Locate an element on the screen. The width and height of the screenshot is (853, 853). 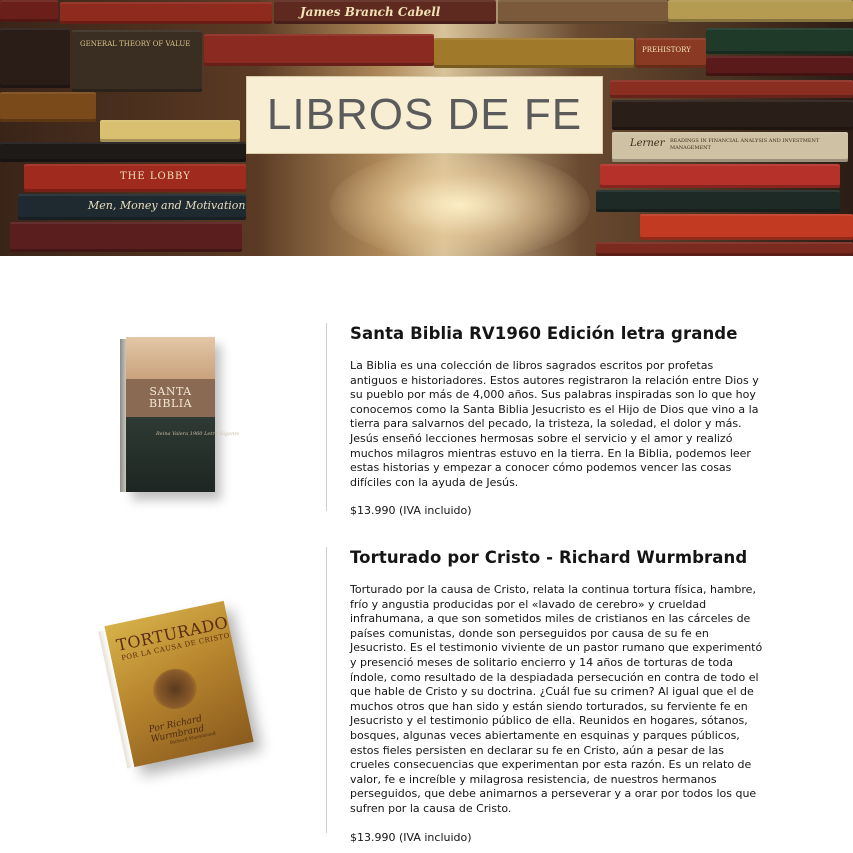
hero-title-box: LIBROS DE FE is located at coordinates (424, 115).